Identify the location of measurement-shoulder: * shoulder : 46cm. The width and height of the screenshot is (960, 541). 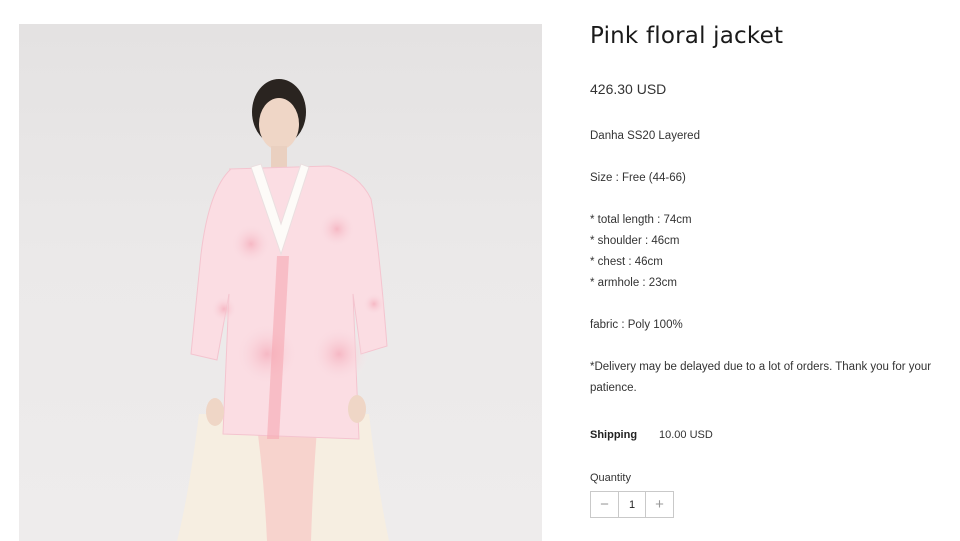
(635, 241).